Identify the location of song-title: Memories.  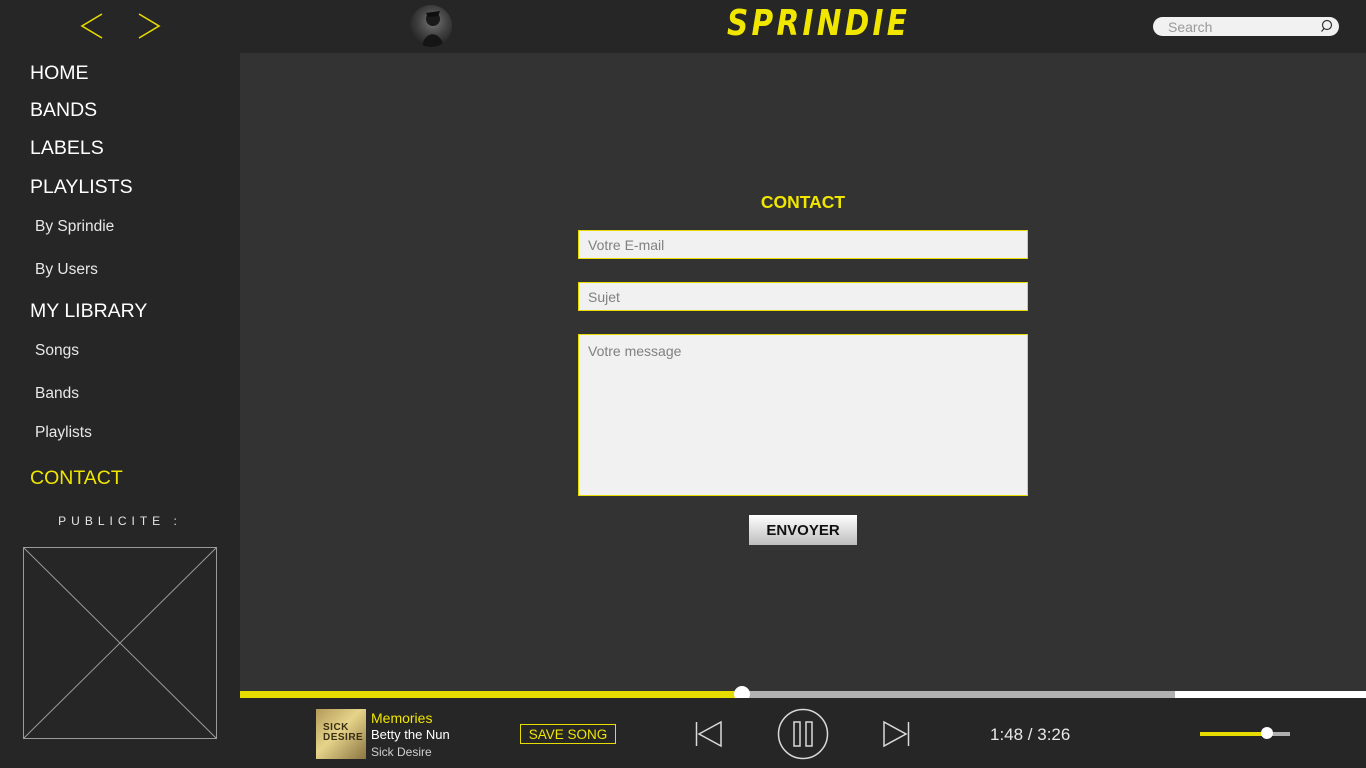
(401, 718).